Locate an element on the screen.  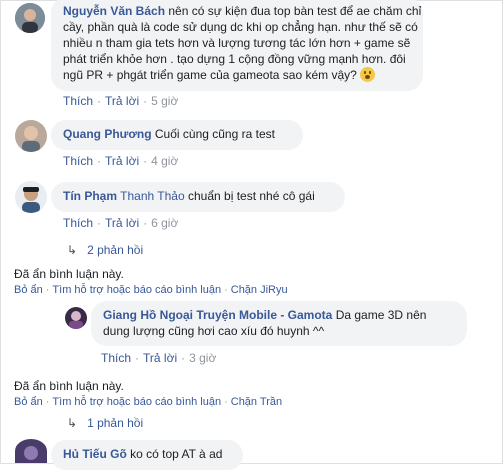
avatar-gamota-page is located at coordinates (76, 318).